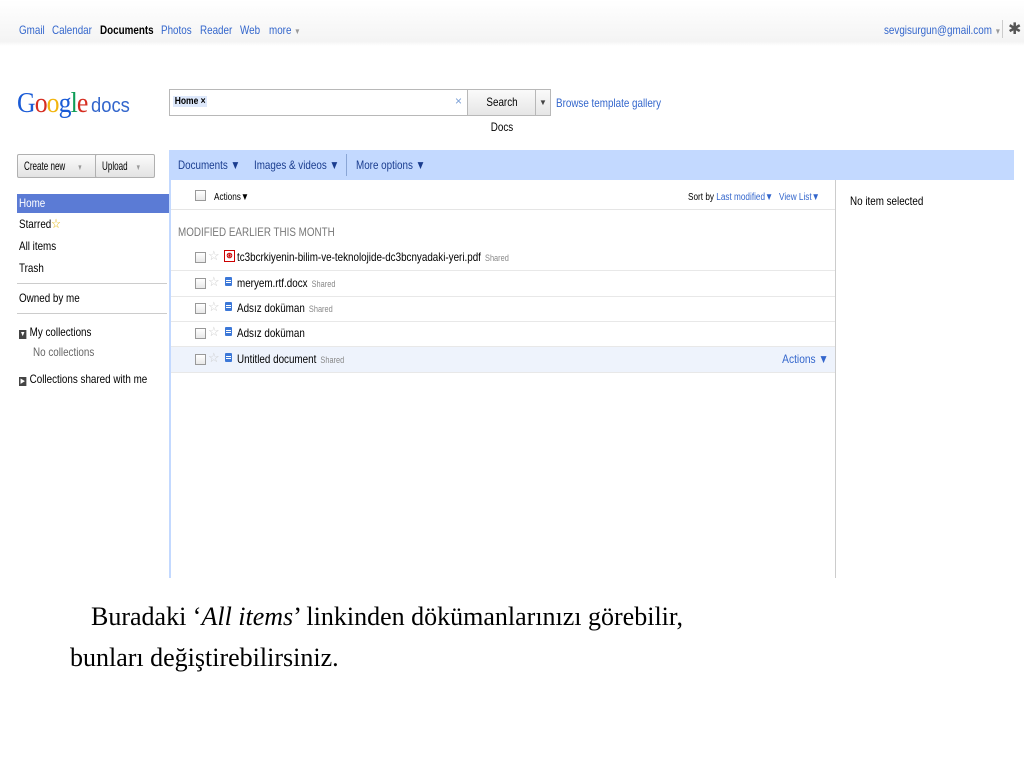 The height and width of the screenshot is (768, 1024). I want to click on clear-search-icon: ×, so click(458, 101).